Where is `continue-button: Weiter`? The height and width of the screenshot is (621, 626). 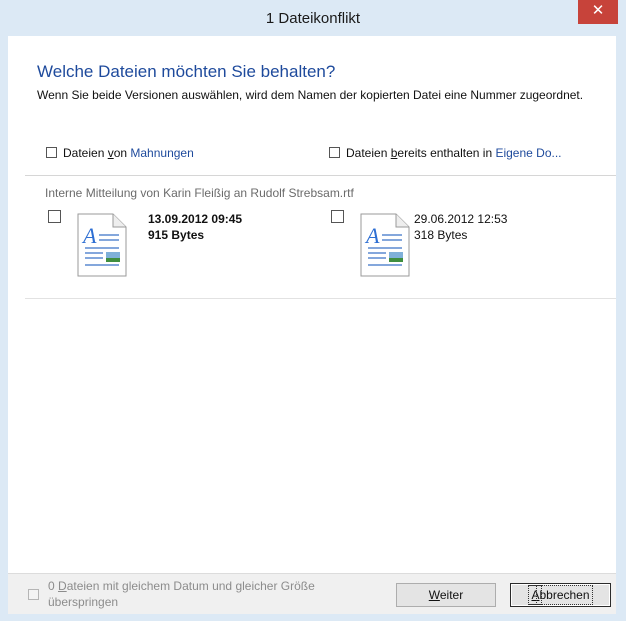 continue-button: Weiter is located at coordinates (446, 595).